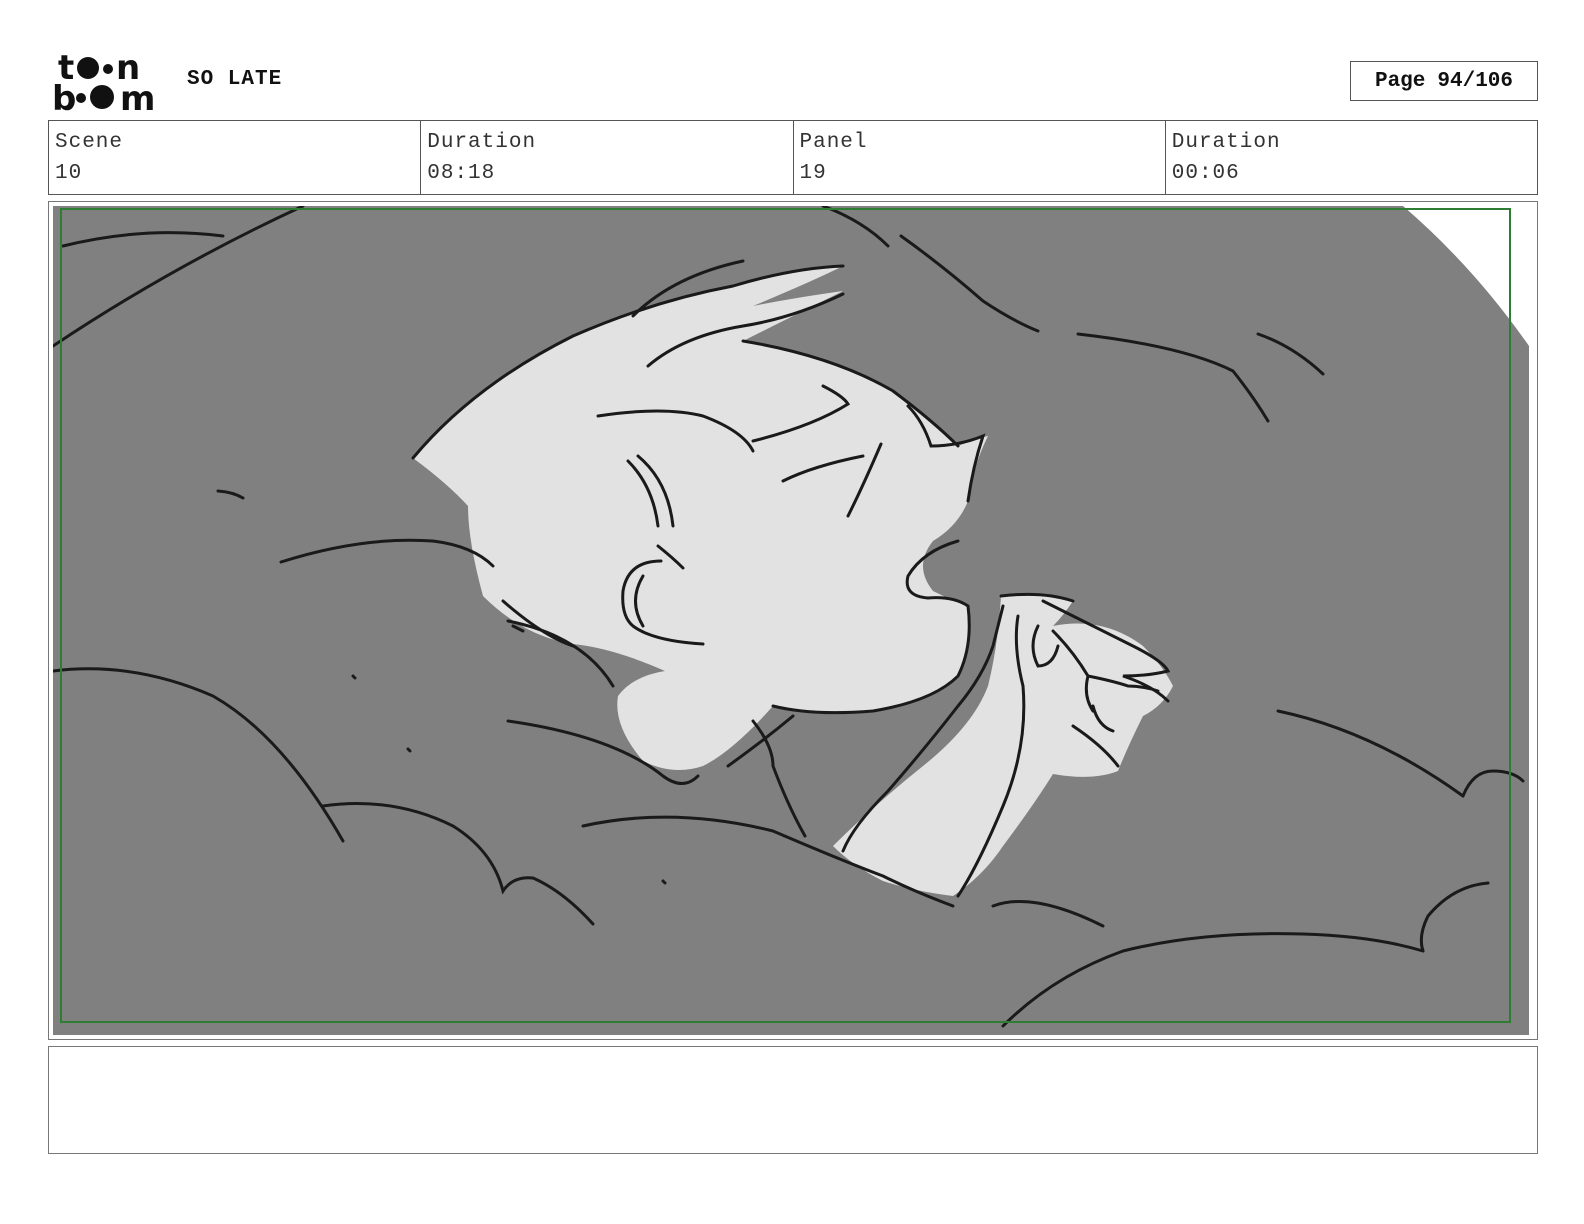  What do you see at coordinates (461, 173) in the screenshot?
I see `scene-duration-value: 08:18` at bounding box center [461, 173].